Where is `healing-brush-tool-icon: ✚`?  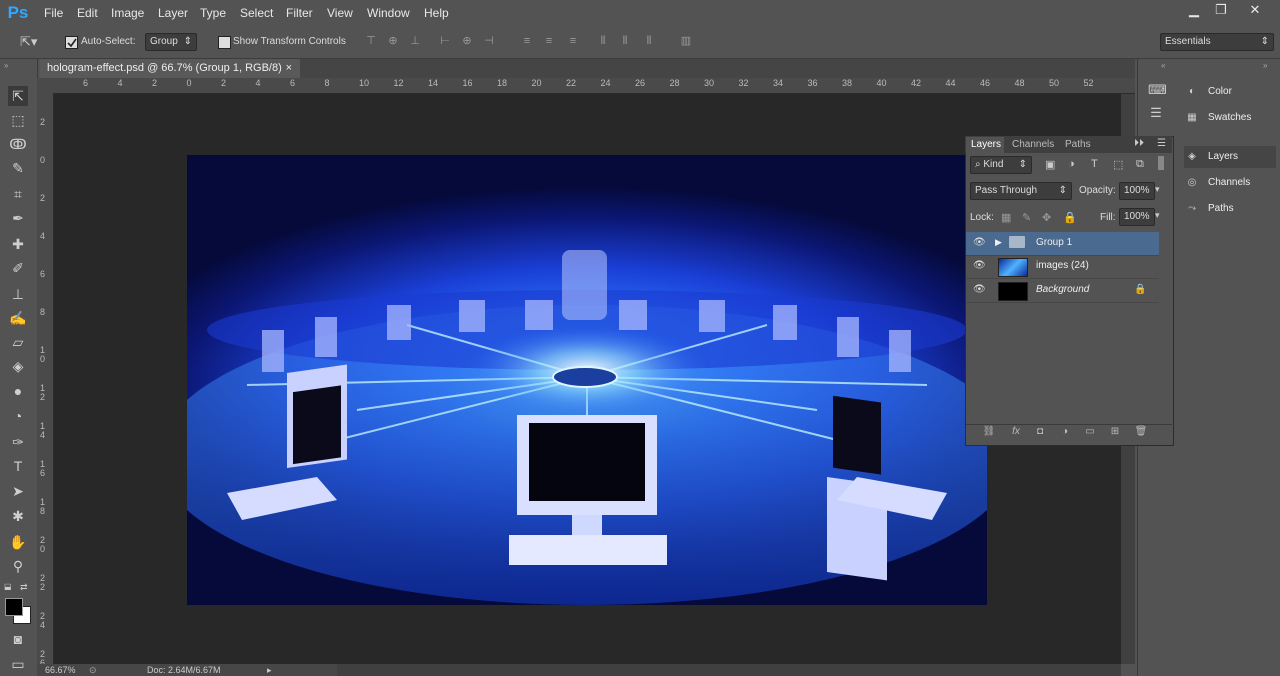
healing-brush-tool-icon: ✚ is located at coordinates (18, 244).